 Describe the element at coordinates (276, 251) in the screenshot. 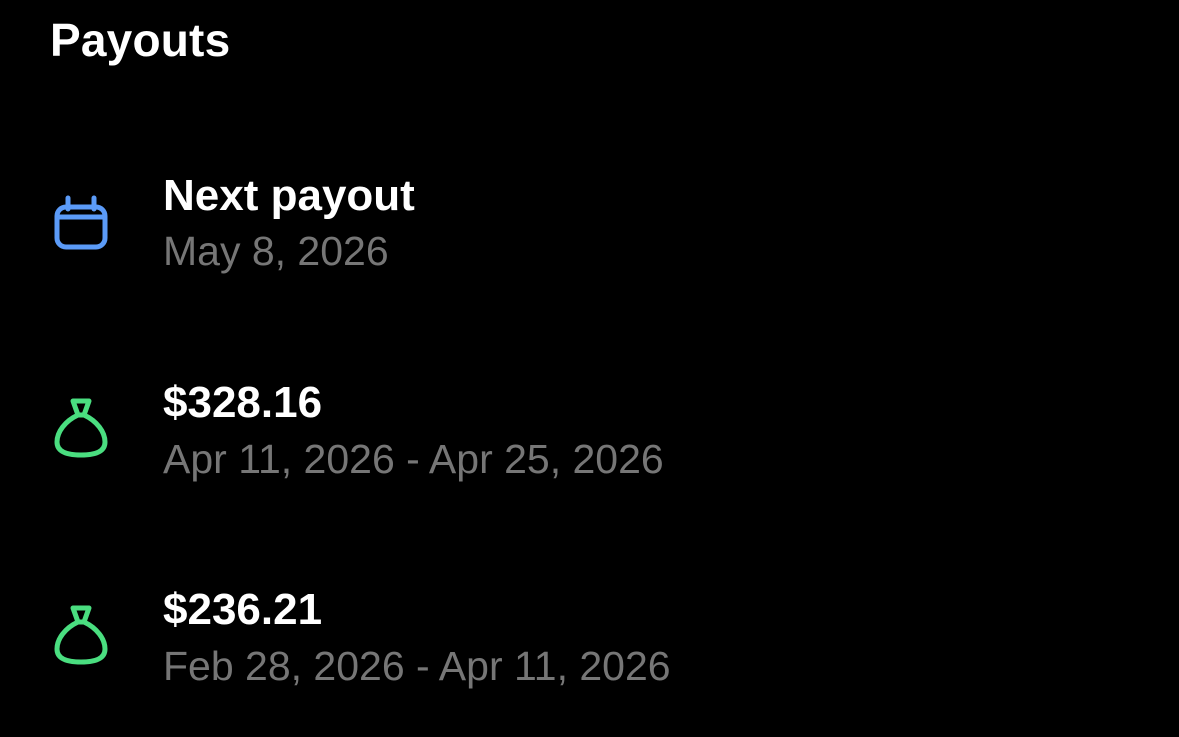

I see `next-payout-date: May 8, 2026` at that location.